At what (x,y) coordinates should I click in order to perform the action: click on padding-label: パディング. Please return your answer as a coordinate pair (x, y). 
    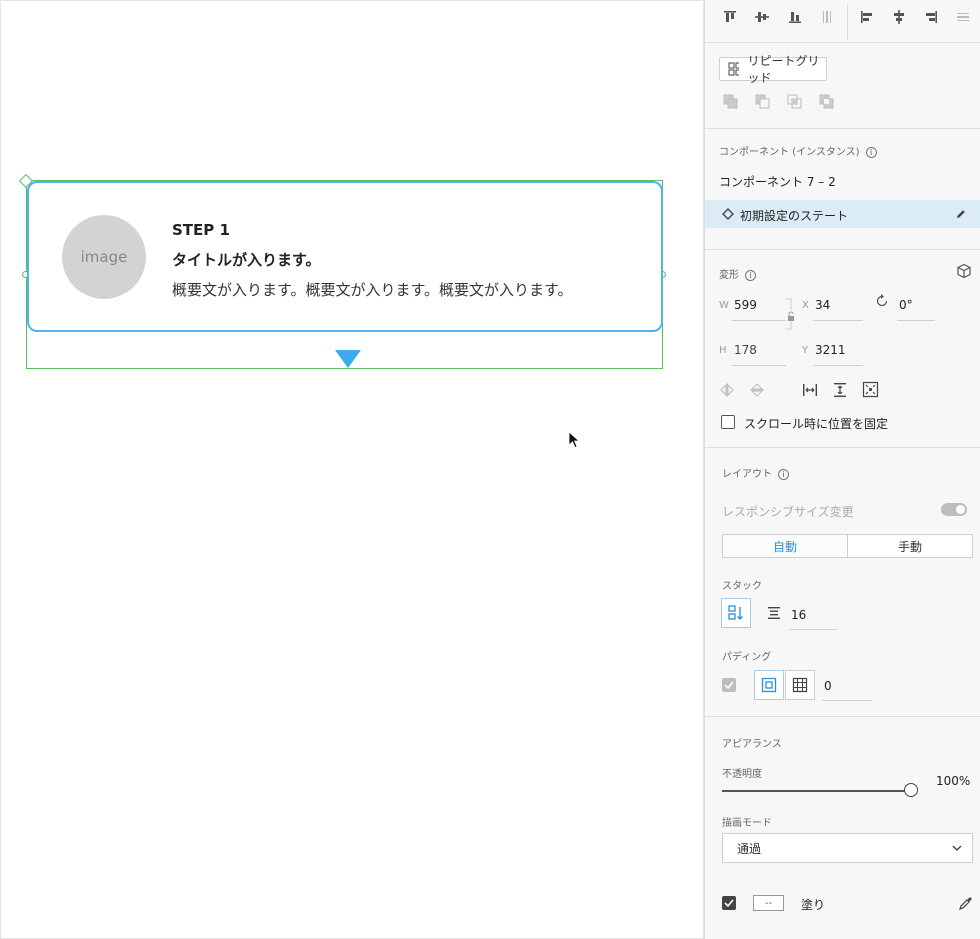
    Looking at the image, I should click on (747, 657).